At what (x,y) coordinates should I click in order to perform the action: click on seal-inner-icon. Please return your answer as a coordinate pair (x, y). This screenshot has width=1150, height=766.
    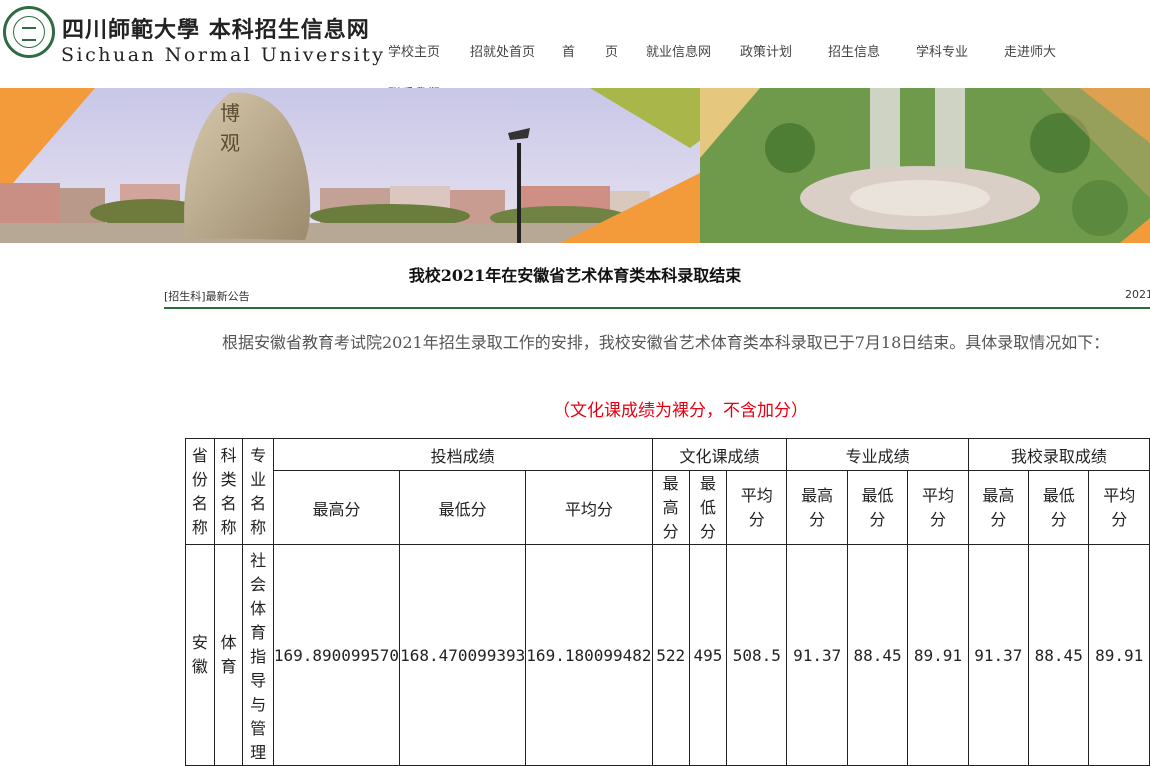
    Looking at the image, I should click on (29, 32).